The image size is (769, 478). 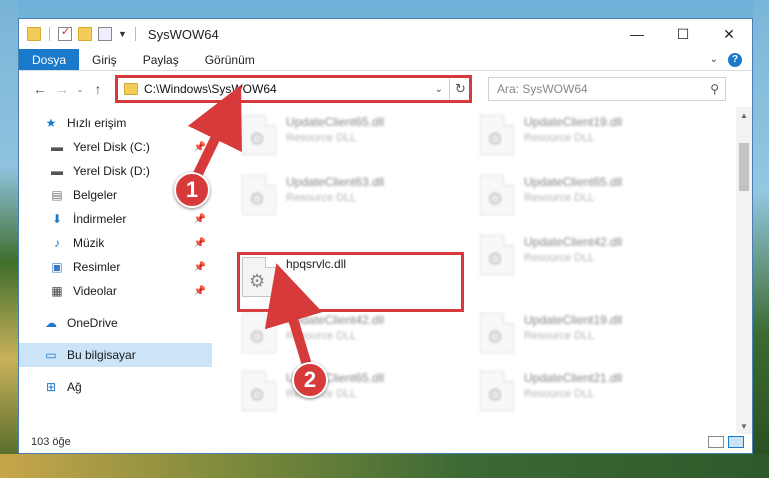 What do you see at coordinates (310, 380) in the screenshot?
I see `step-2-badge: 2` at bounding box center [310, 380].